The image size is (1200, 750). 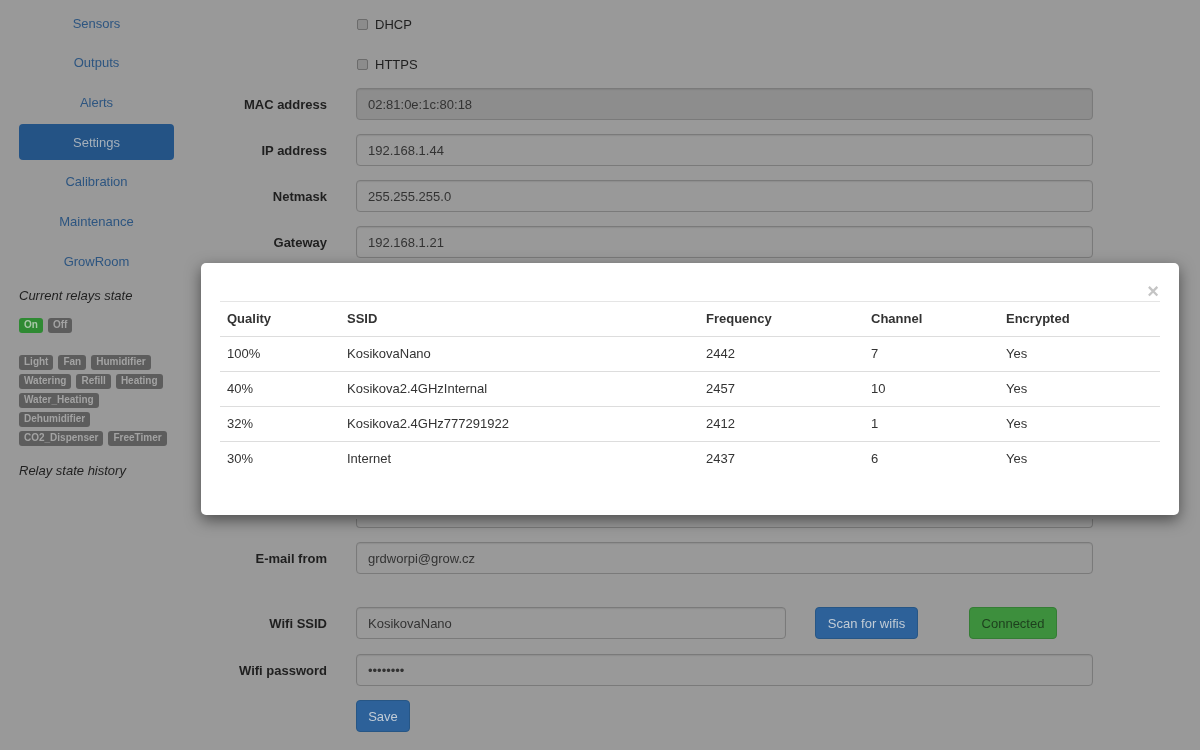 I want to click on nav-item: Alerts, so click(x=96, y=102).